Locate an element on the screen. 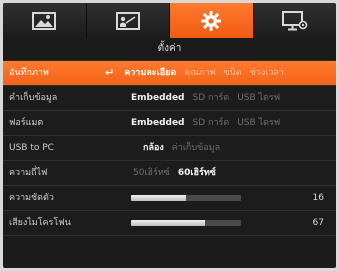 The image size is (339, 271). tab-settings is located at coordinates (212, 20).